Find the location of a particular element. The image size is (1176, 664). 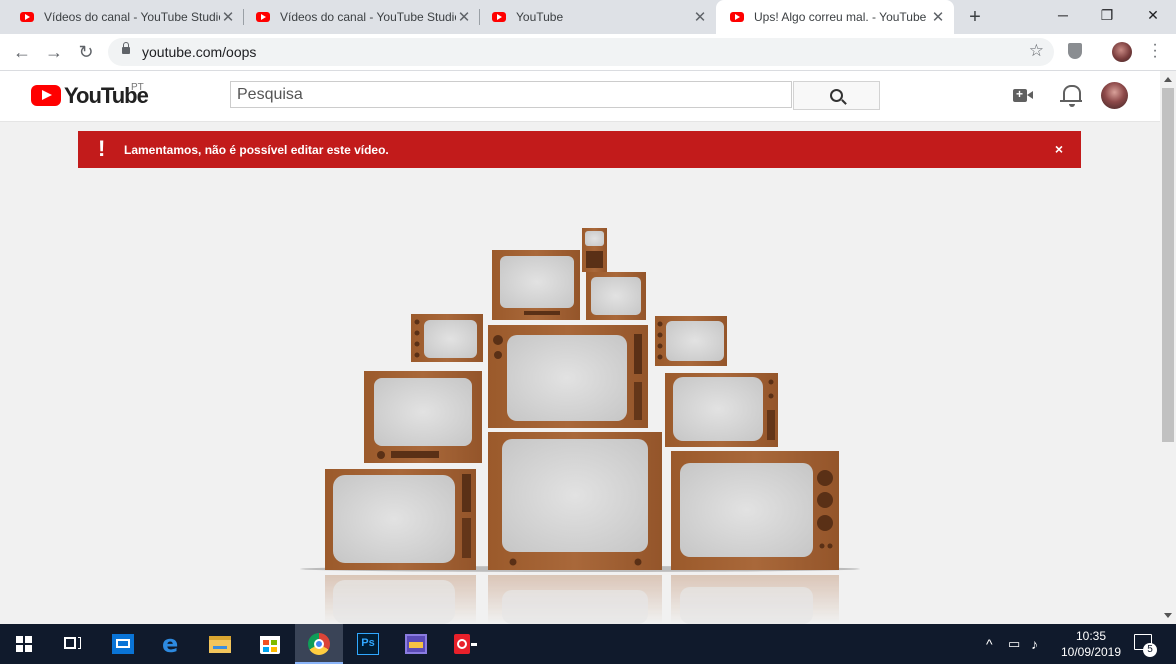

browser-toolbar: ← → ↻ youtube.com/oops ☆ · · · is located at coordinates (588, 52).